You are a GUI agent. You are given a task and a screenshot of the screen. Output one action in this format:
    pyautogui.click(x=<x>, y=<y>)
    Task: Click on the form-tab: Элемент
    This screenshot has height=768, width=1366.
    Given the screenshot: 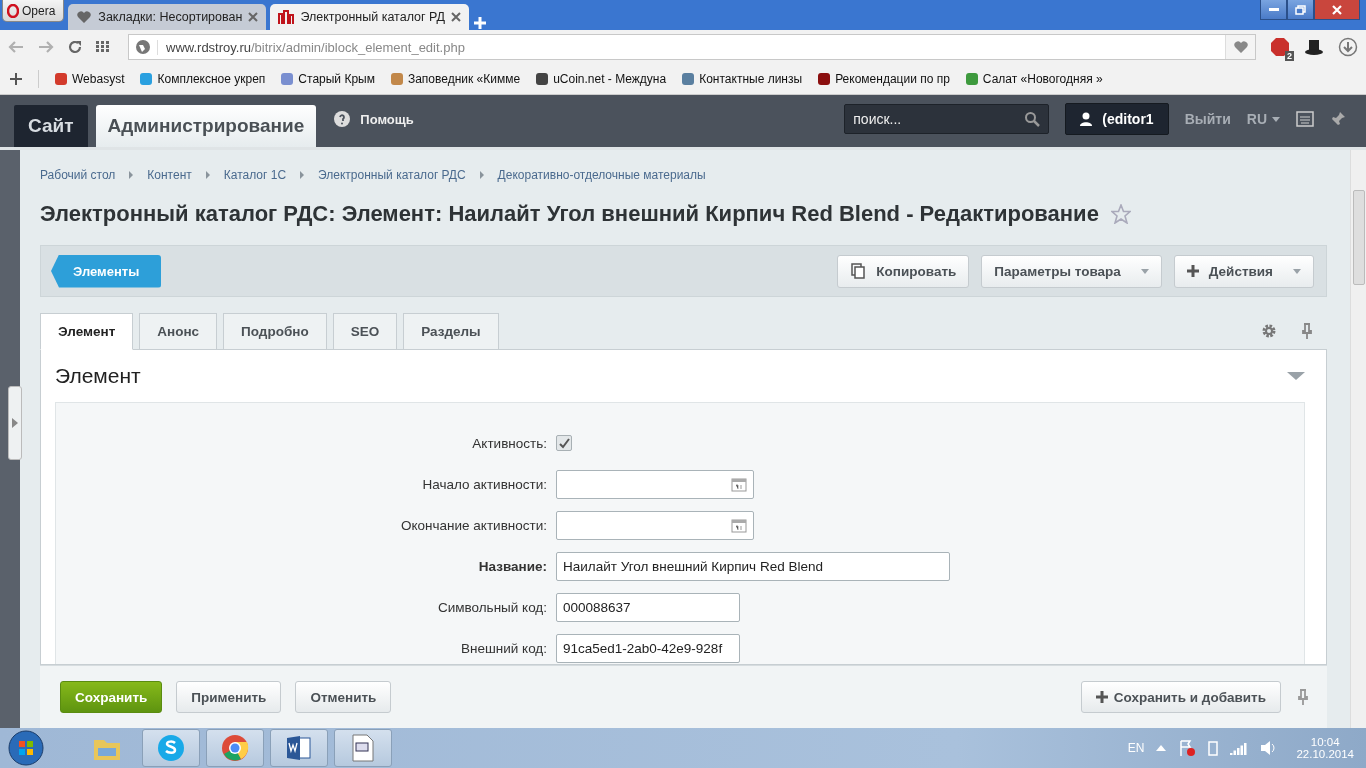 What is the action you would take?
    pyautogui.click(x=87, y=331)
    